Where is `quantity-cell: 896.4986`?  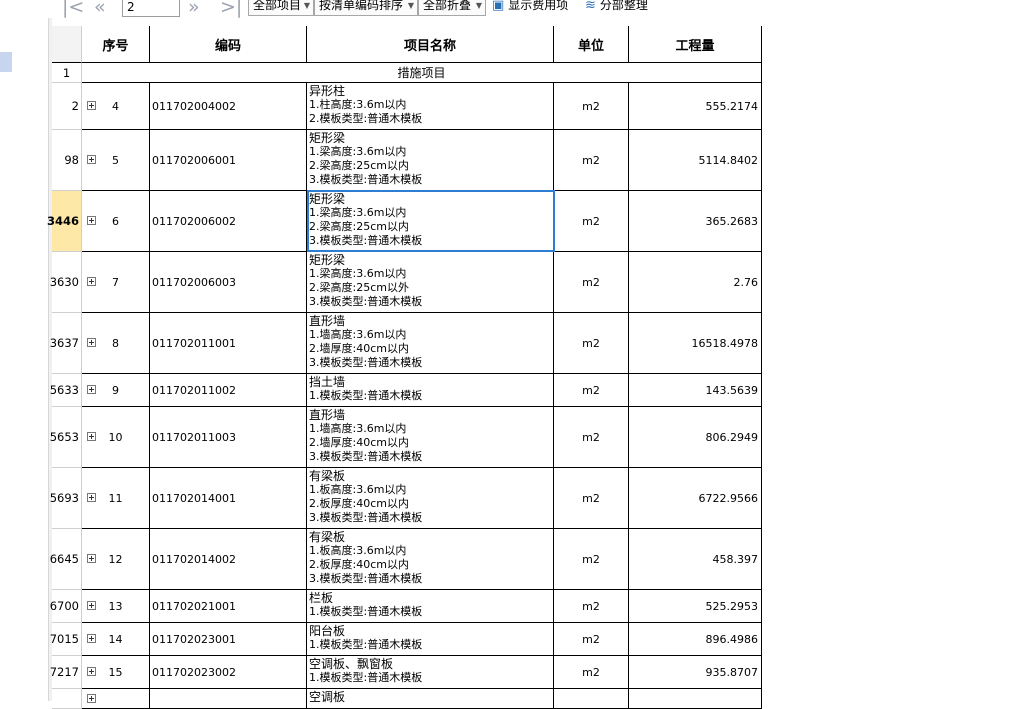
quantity-cell: 896.4986 is located at coordinates (695, 639).